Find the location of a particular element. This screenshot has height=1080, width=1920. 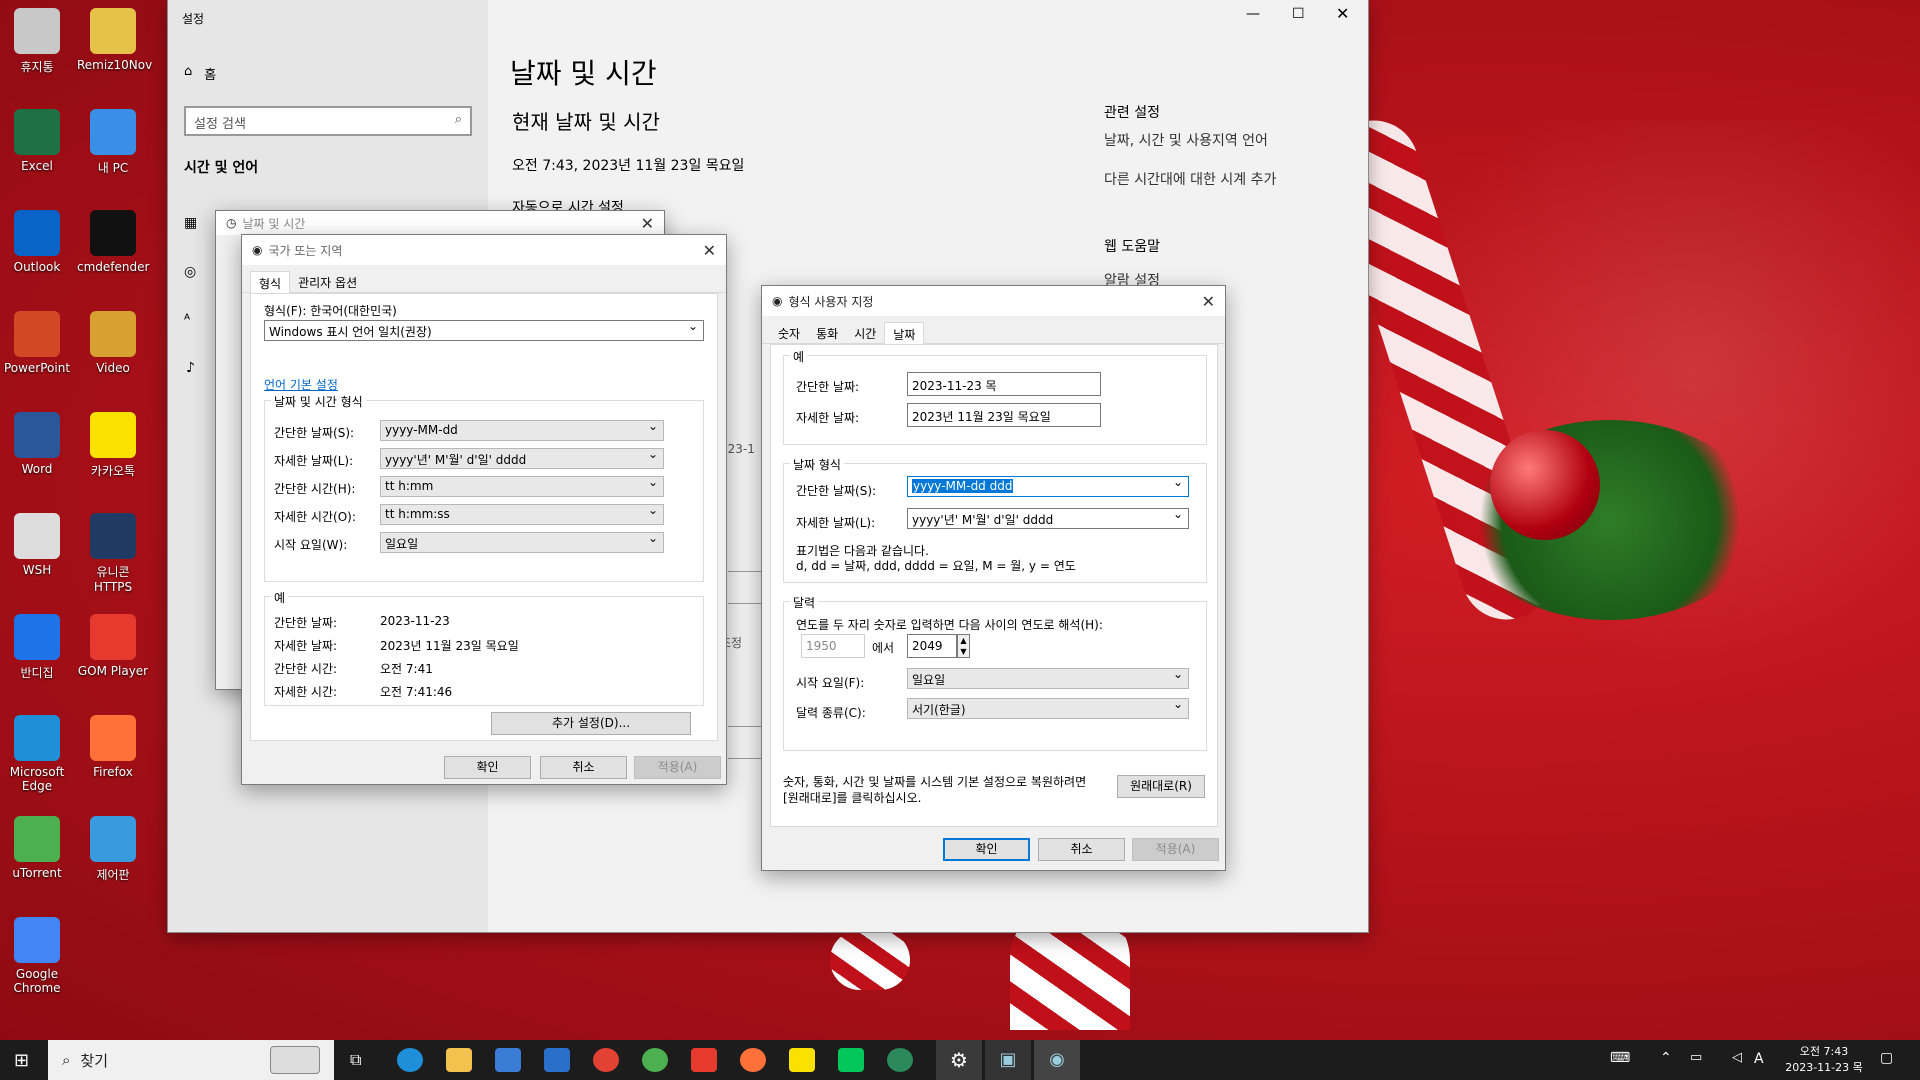

task-view-icon: ⧉ is located at coordinates (355, 1060).